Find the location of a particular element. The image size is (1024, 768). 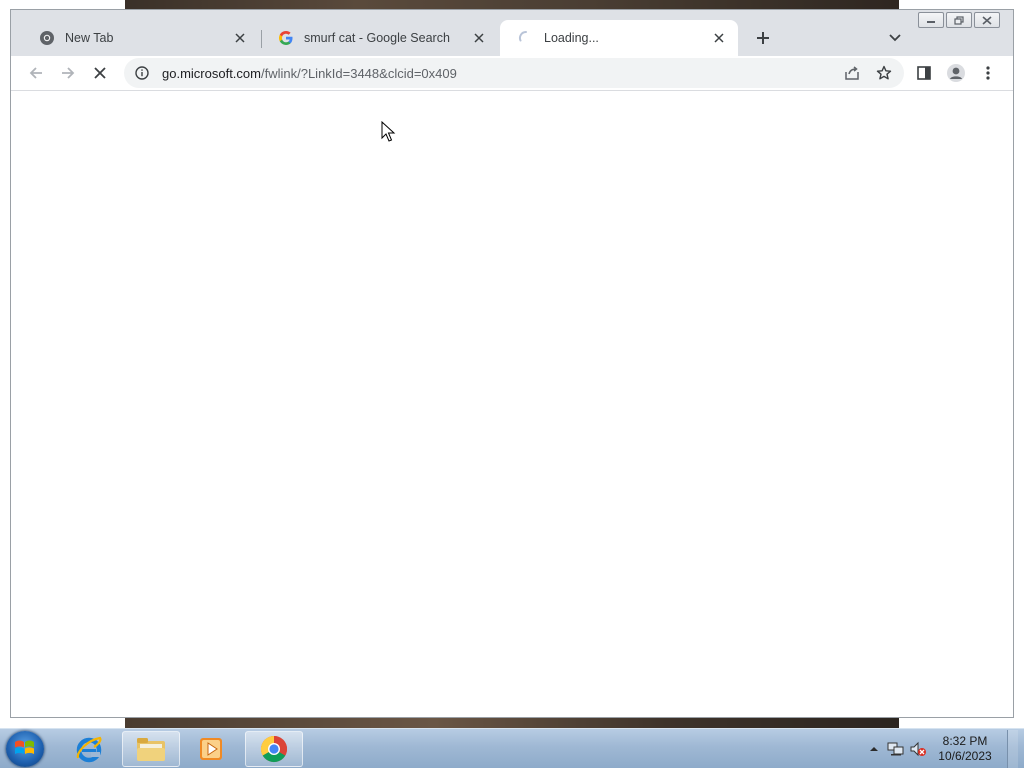

chevron-down-icon is located at coordinates (895, 38).